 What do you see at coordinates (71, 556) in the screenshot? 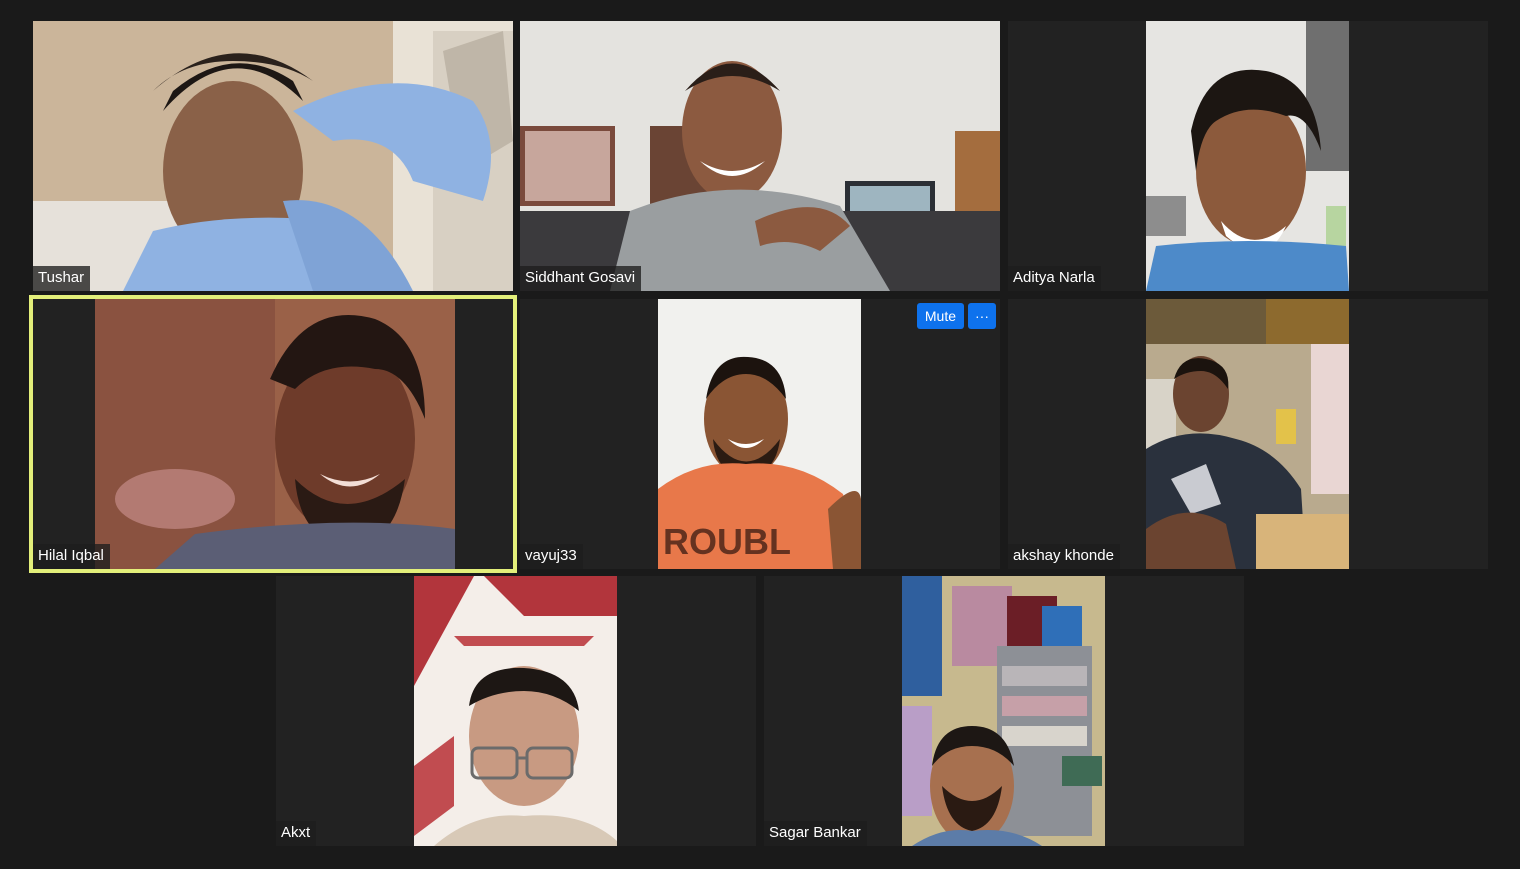
I see `participant-name: Hilal Iqbal` at bounding box center [71, 556].